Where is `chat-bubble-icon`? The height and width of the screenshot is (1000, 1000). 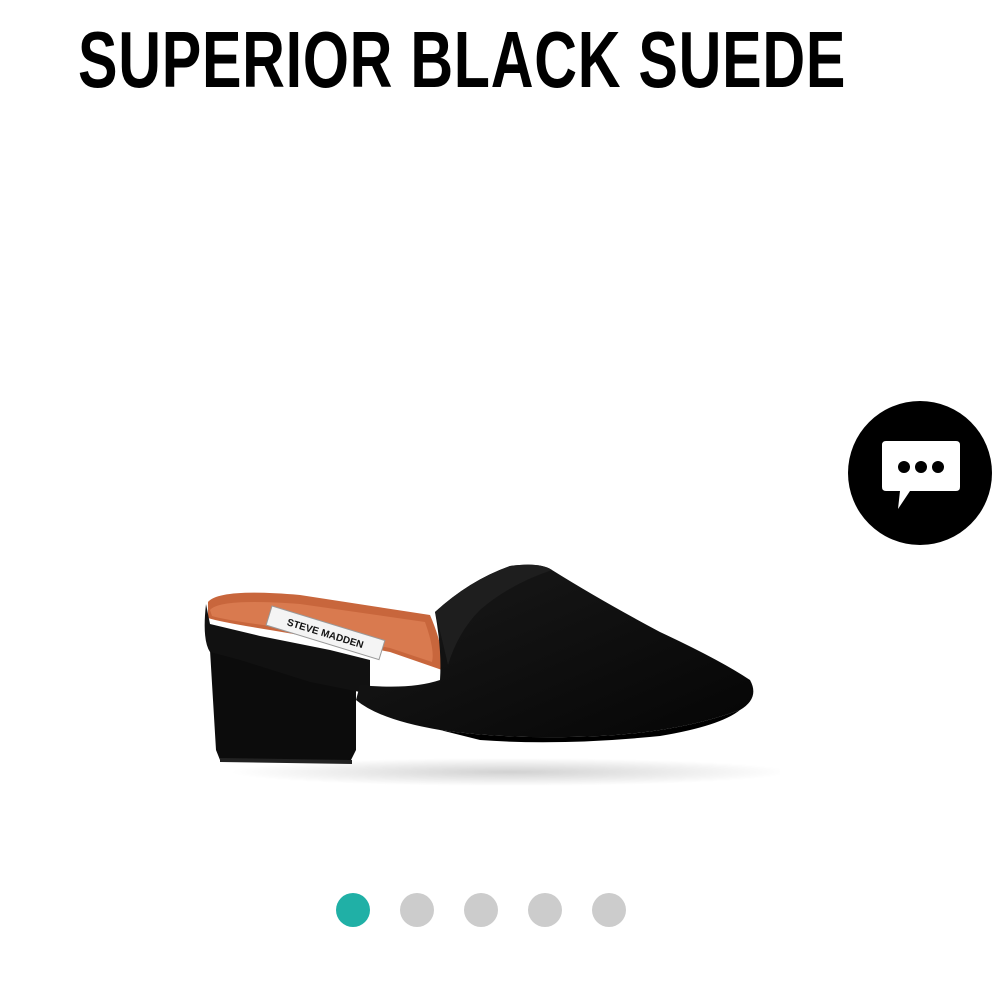
chat-bubble-icon is located at coordinates (921, 475).